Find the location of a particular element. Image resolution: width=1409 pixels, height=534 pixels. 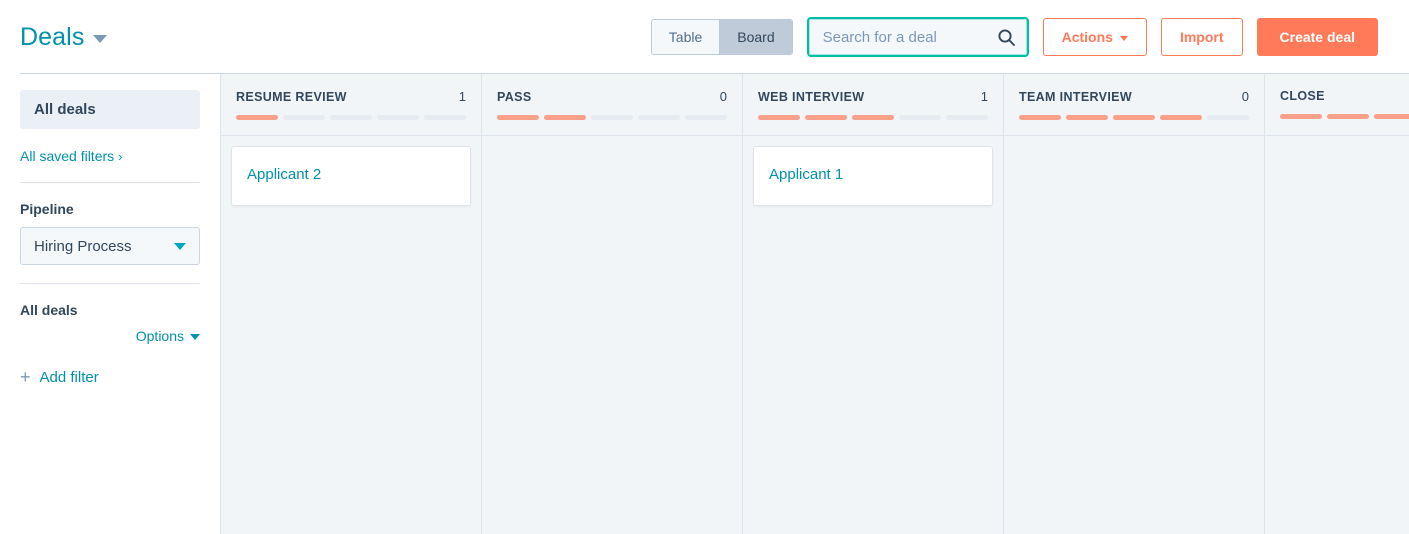

column-name: CLOSE is located at coordinates (1302, 96).